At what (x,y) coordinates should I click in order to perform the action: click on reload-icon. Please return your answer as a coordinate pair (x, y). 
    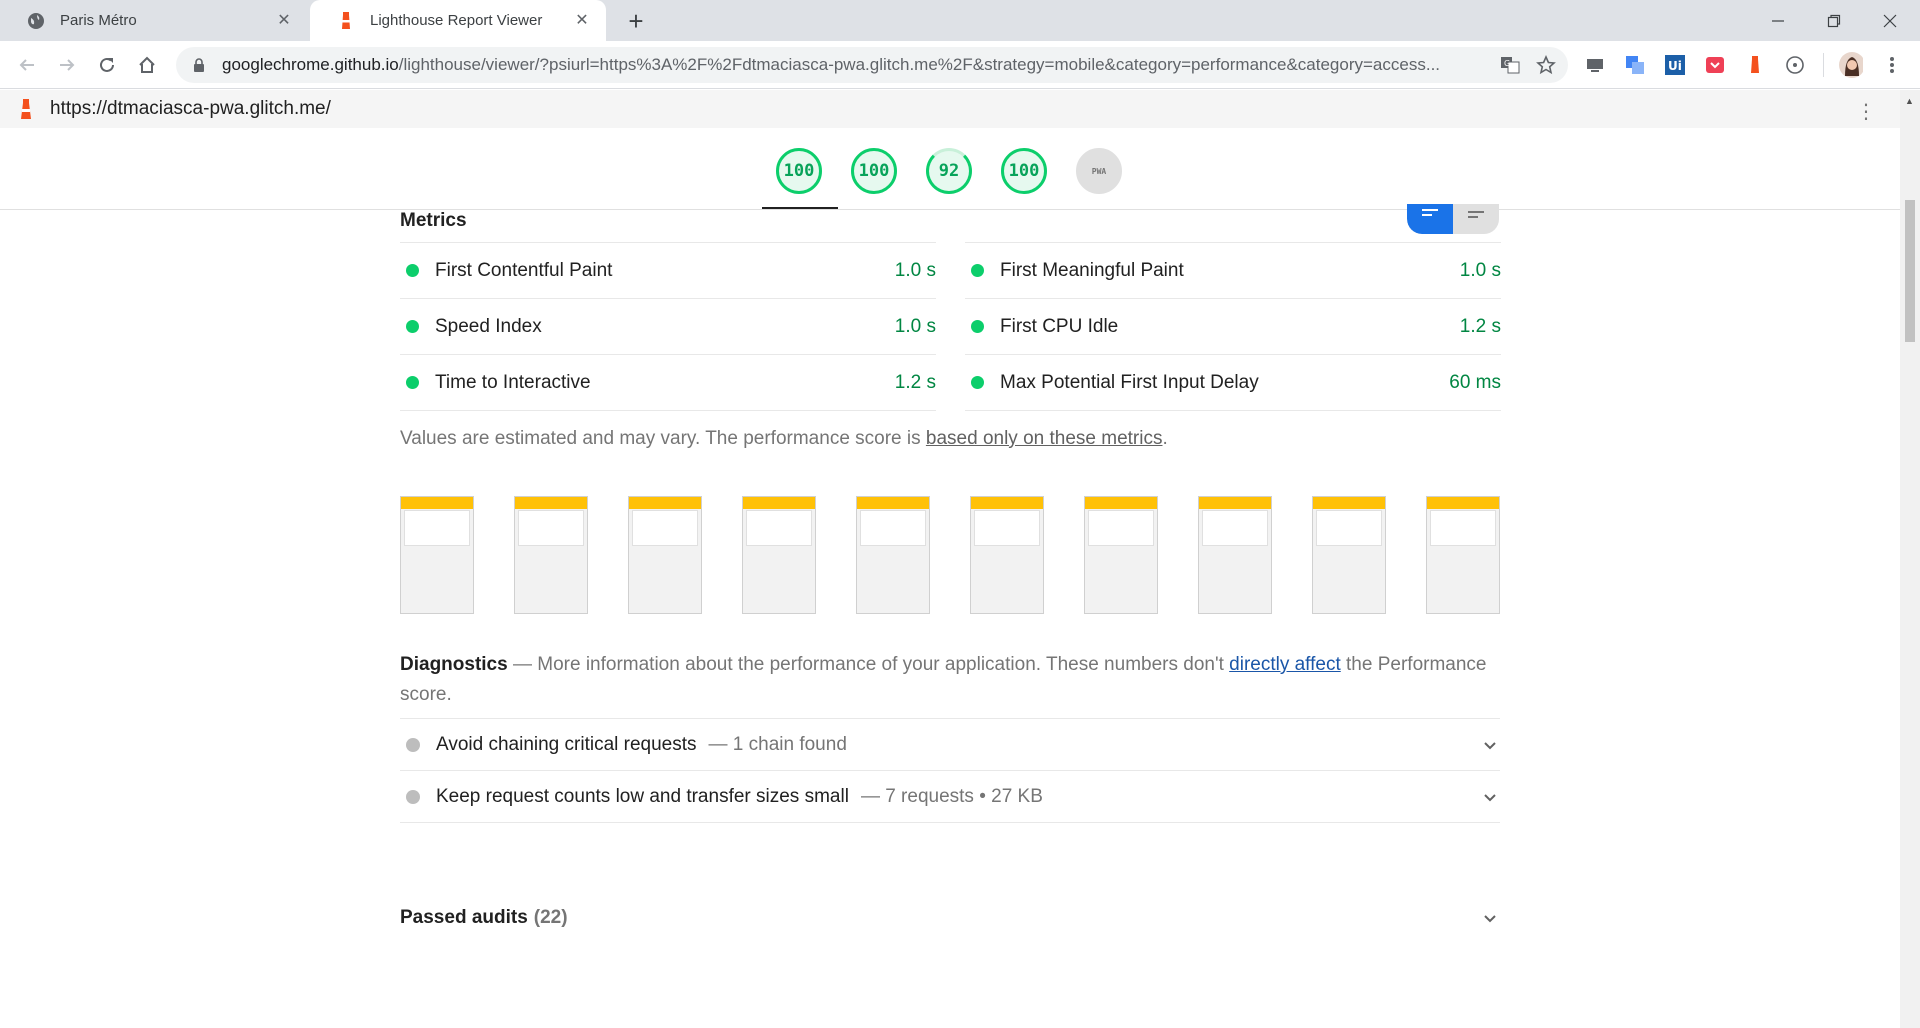
    Looking at the image, I should click on (107, 65).